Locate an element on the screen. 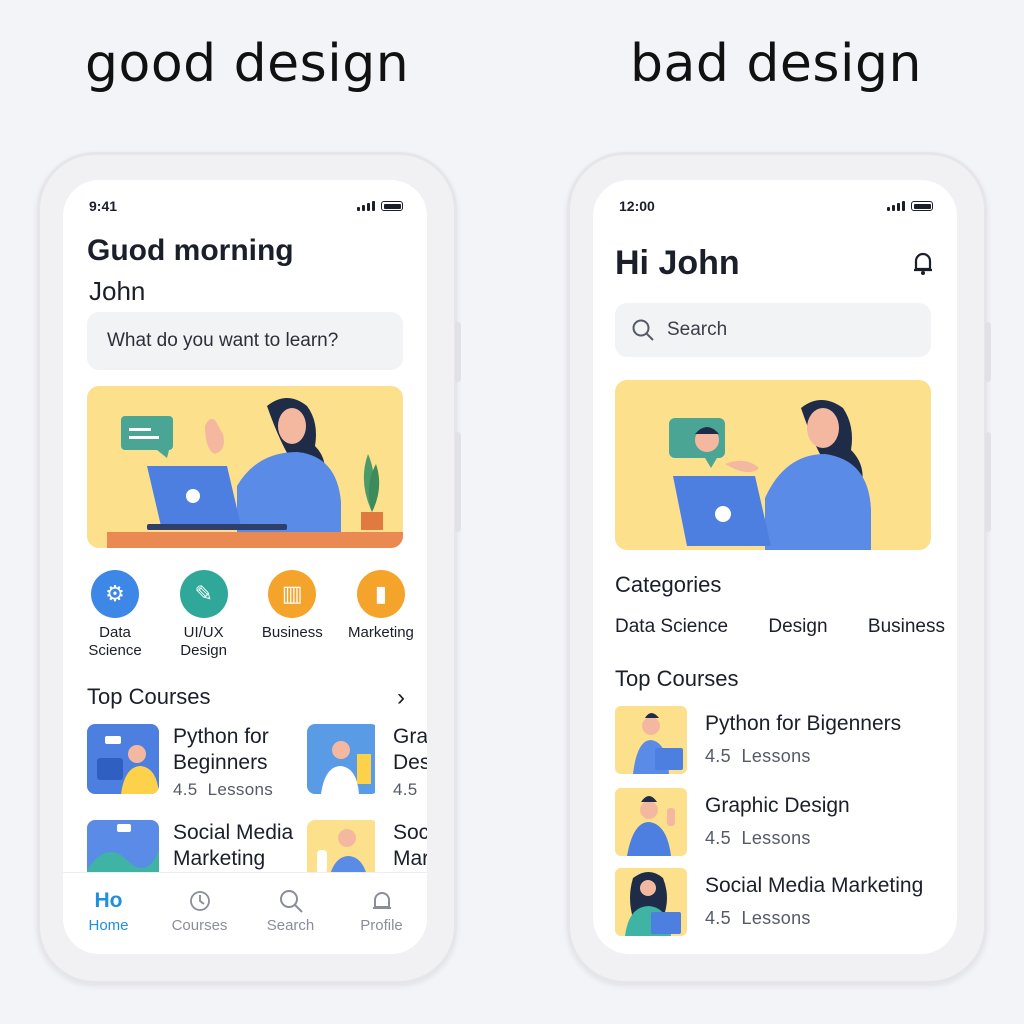  search-placeholder: Search is located at coordinates (697, 329).